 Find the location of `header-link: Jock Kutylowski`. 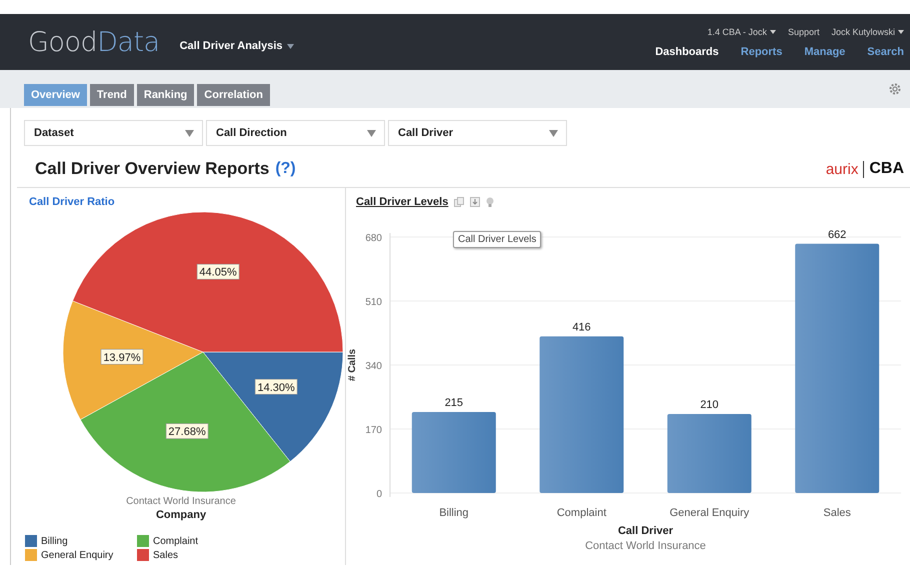

header-link: Jock Kutylowski is located at coordinates (867, 31).